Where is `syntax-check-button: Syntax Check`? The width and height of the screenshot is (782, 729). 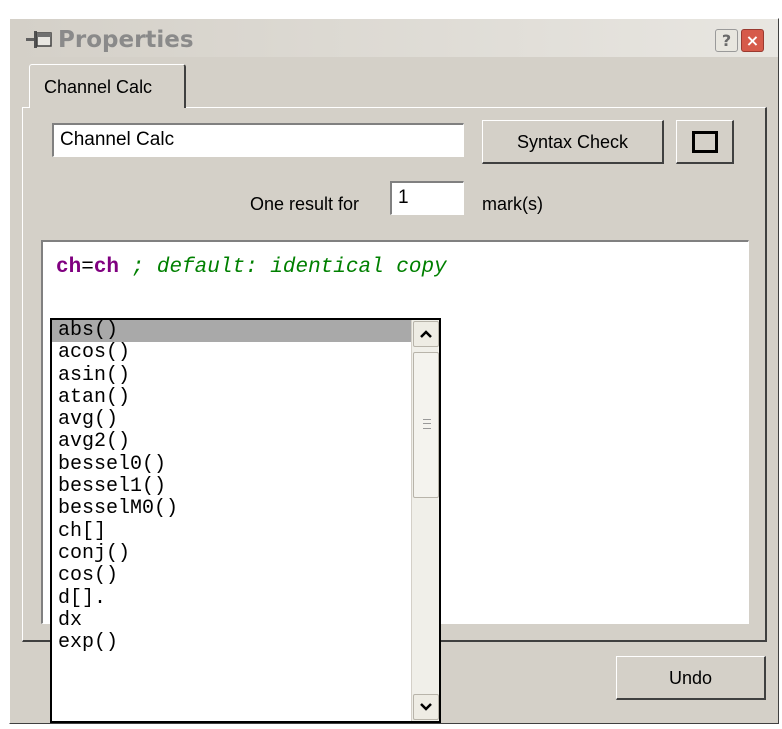 syntax-check-button: Syntax Check is located at coordinates (573, 142).